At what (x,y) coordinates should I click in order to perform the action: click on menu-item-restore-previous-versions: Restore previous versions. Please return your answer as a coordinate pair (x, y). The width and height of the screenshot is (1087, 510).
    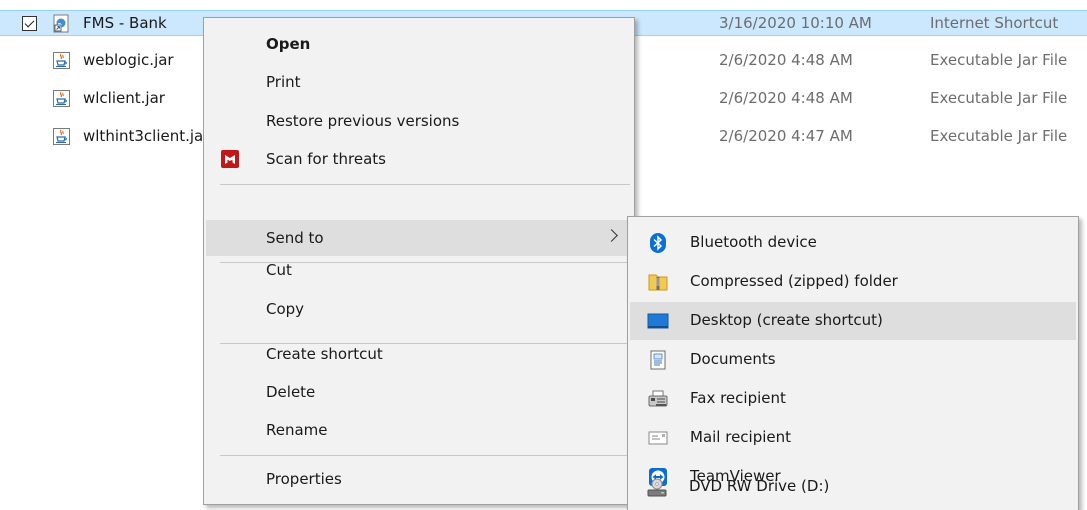
    Looking at the image, I should click on (419, 121).